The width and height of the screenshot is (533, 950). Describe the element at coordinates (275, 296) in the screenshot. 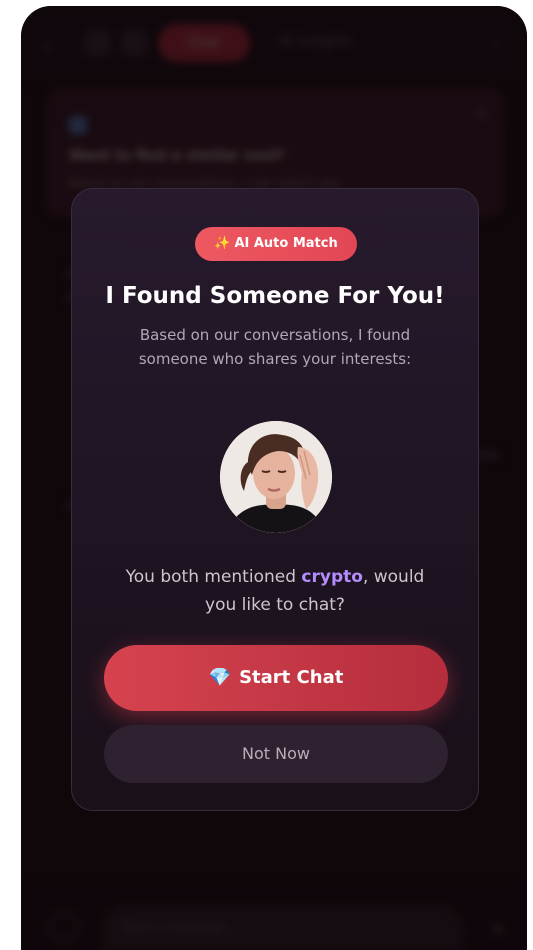

I see `modal-title: I Found Someone For You!` at that location.